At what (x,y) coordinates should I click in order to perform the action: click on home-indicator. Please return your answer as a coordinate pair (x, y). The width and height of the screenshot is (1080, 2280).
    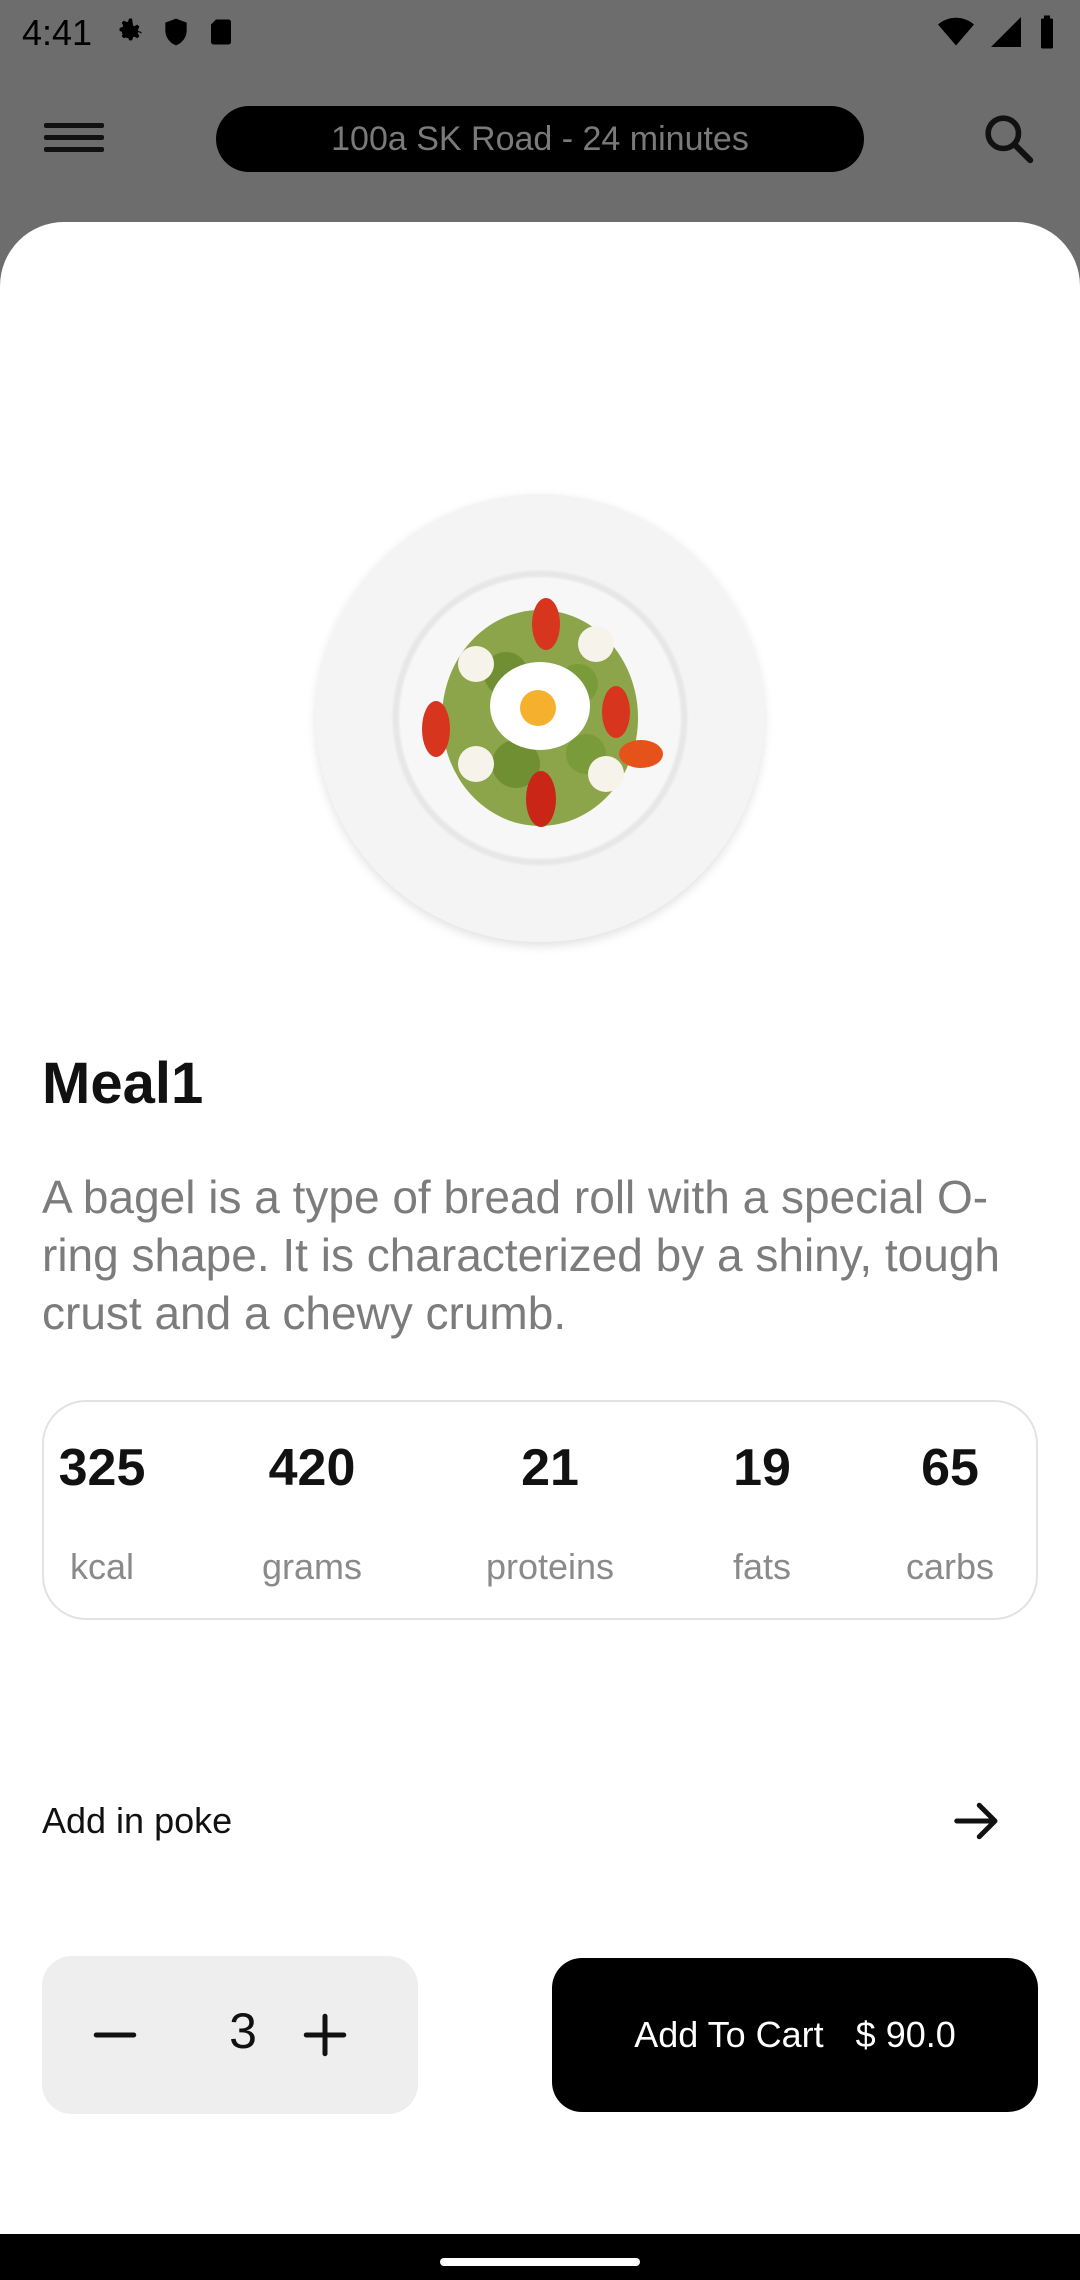
    Looking at the image, I should click on (540, 2262).